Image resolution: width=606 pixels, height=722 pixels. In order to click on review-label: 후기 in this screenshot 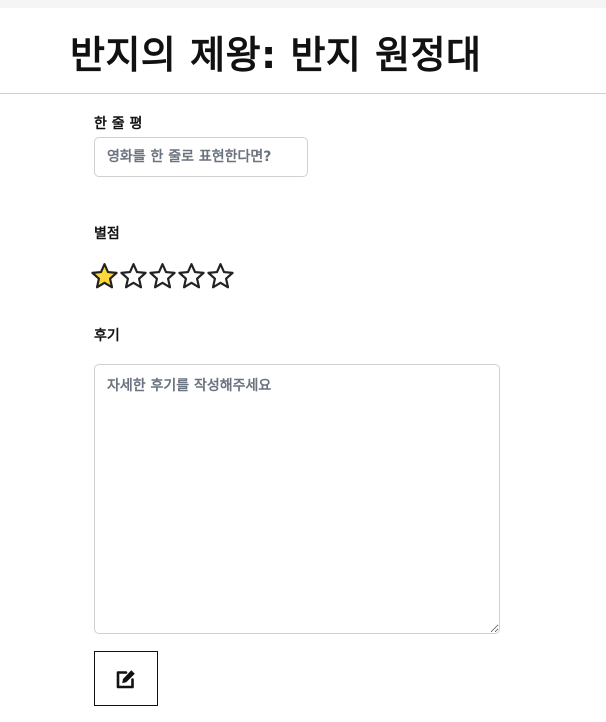, I will do `click(107, 336)`.